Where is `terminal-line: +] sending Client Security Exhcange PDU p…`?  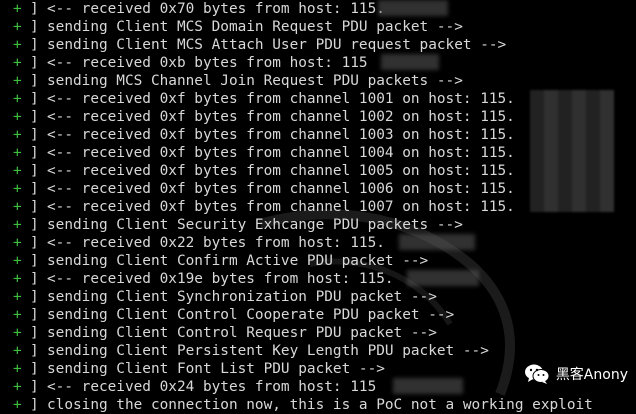 terminal-line: +] sending Client Security Exhcange PDU p… is located at coordinates (318, 225).